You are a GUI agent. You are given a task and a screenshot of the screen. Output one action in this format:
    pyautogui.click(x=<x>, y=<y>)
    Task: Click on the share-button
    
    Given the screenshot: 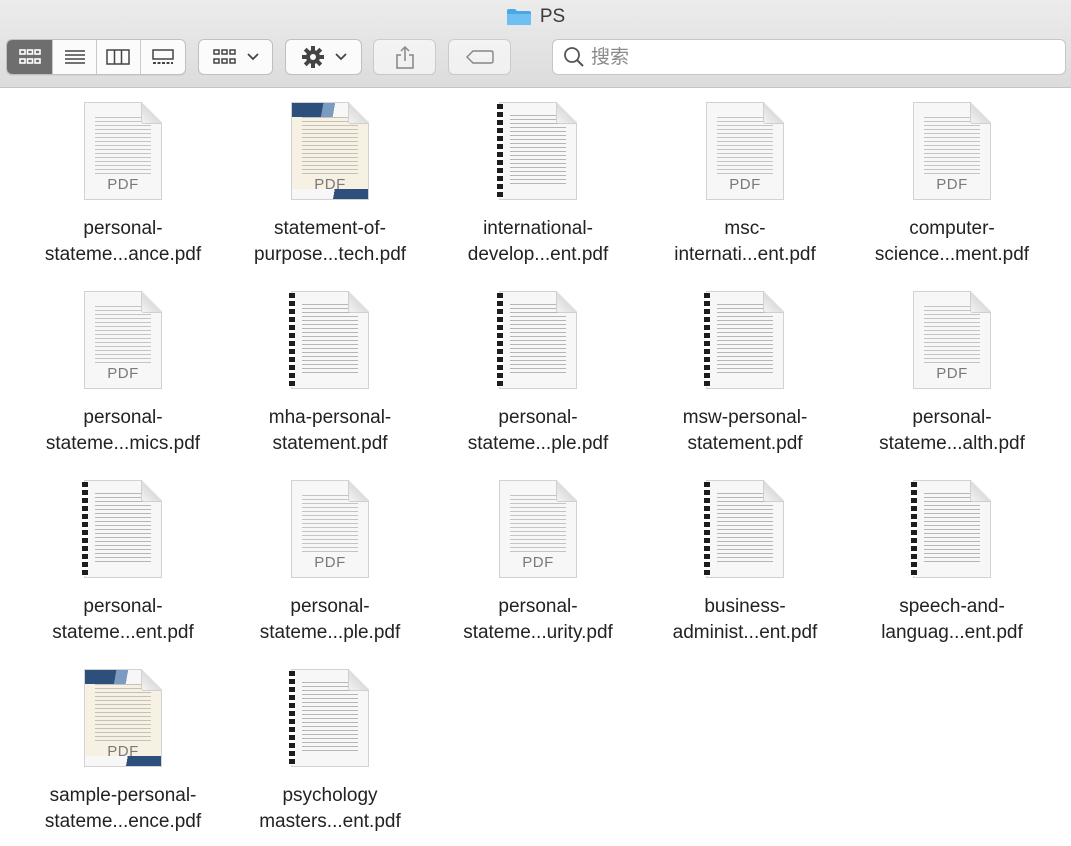 What is the action you would take?
    pyautogui.click(x=404, y=57)
    